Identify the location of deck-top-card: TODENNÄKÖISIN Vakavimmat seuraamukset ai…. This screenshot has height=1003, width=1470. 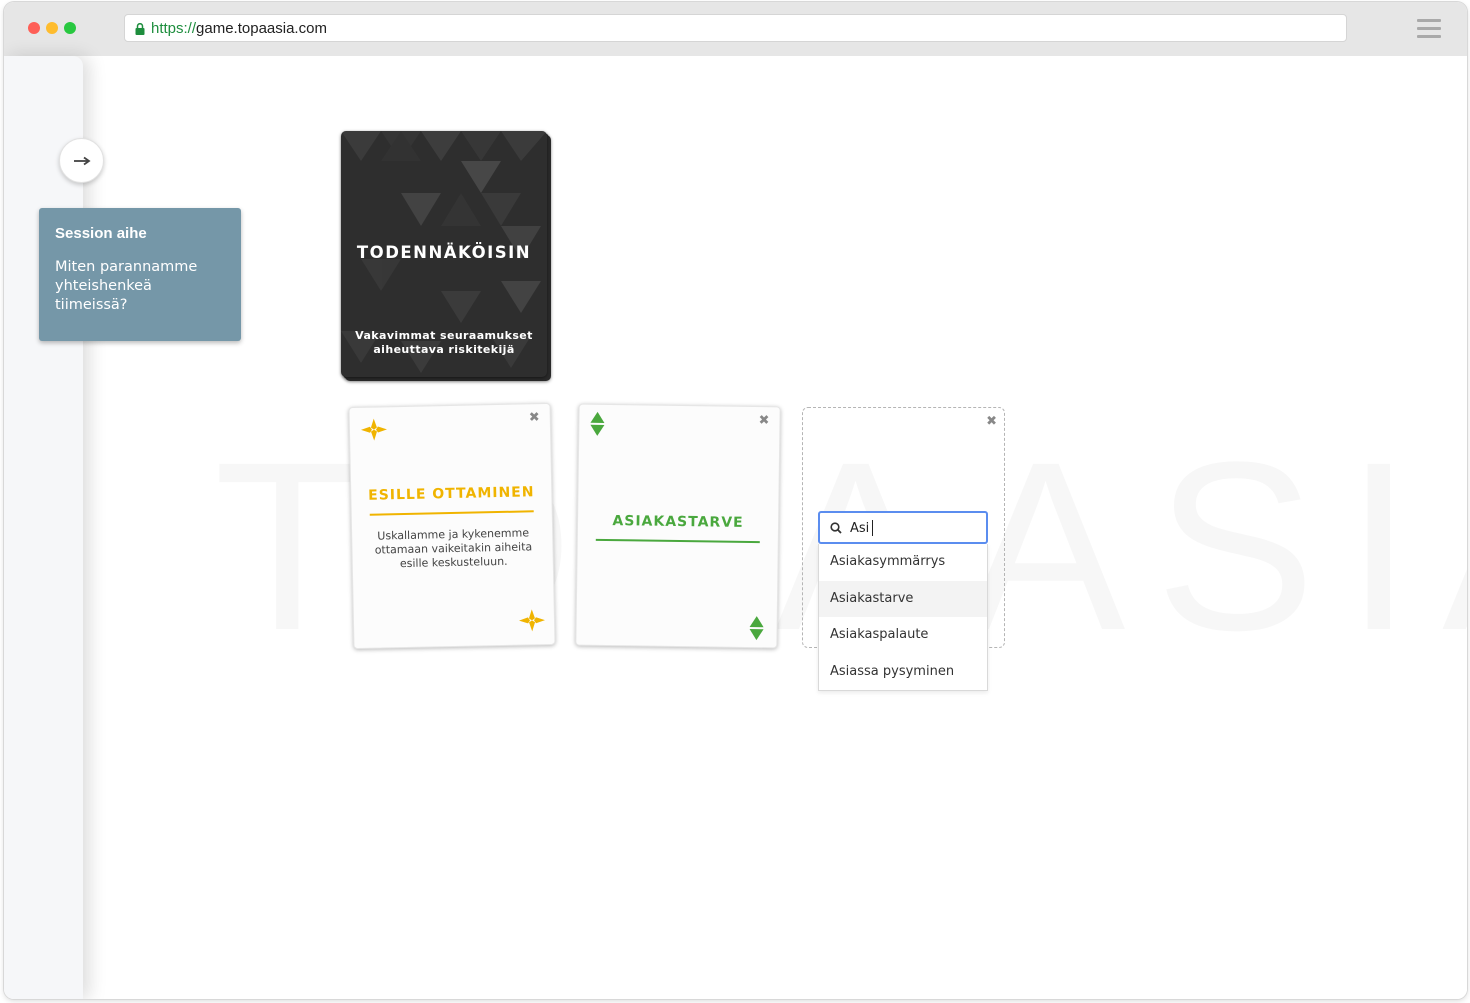
(444, 254).